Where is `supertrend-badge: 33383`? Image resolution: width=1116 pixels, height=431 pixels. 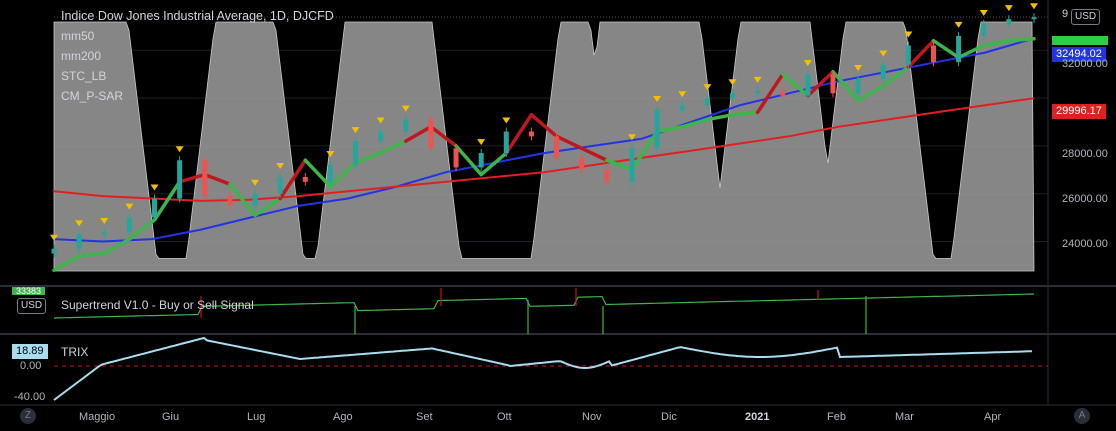 supertrend-badge: 33383 is located at coordinates (29, 291).